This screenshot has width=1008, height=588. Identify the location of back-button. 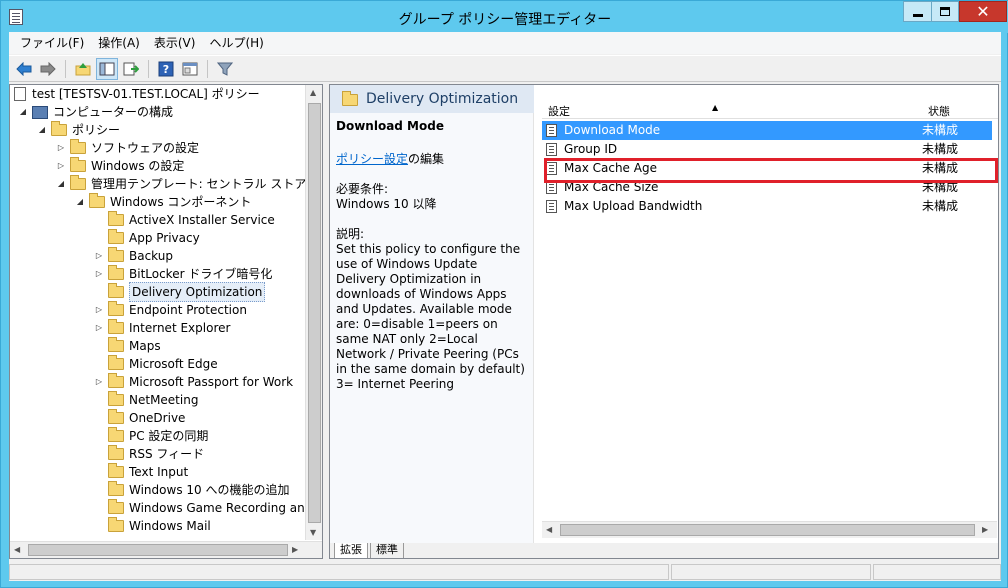
(24, 69).